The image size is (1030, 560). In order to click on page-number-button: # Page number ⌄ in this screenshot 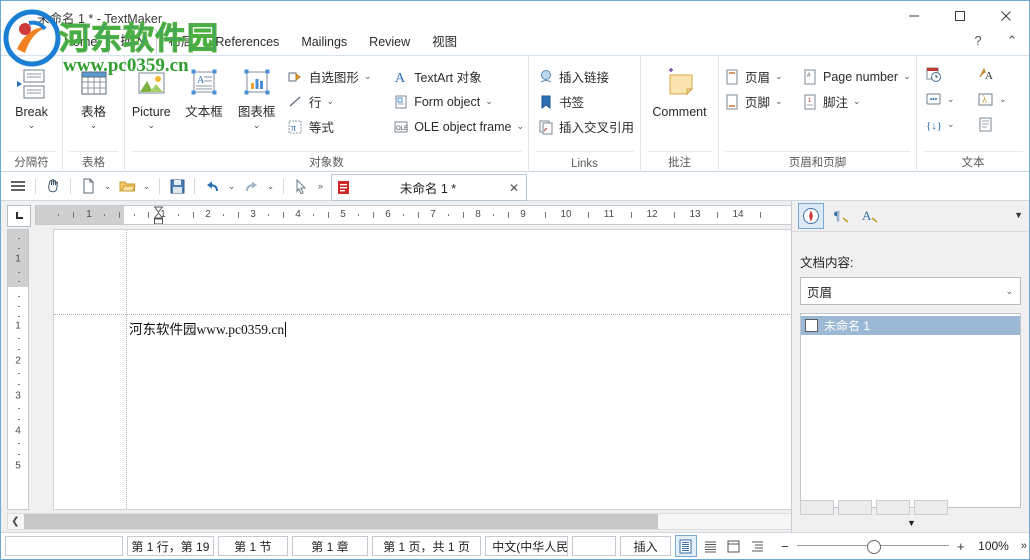, I will do `click(856, 76)`.